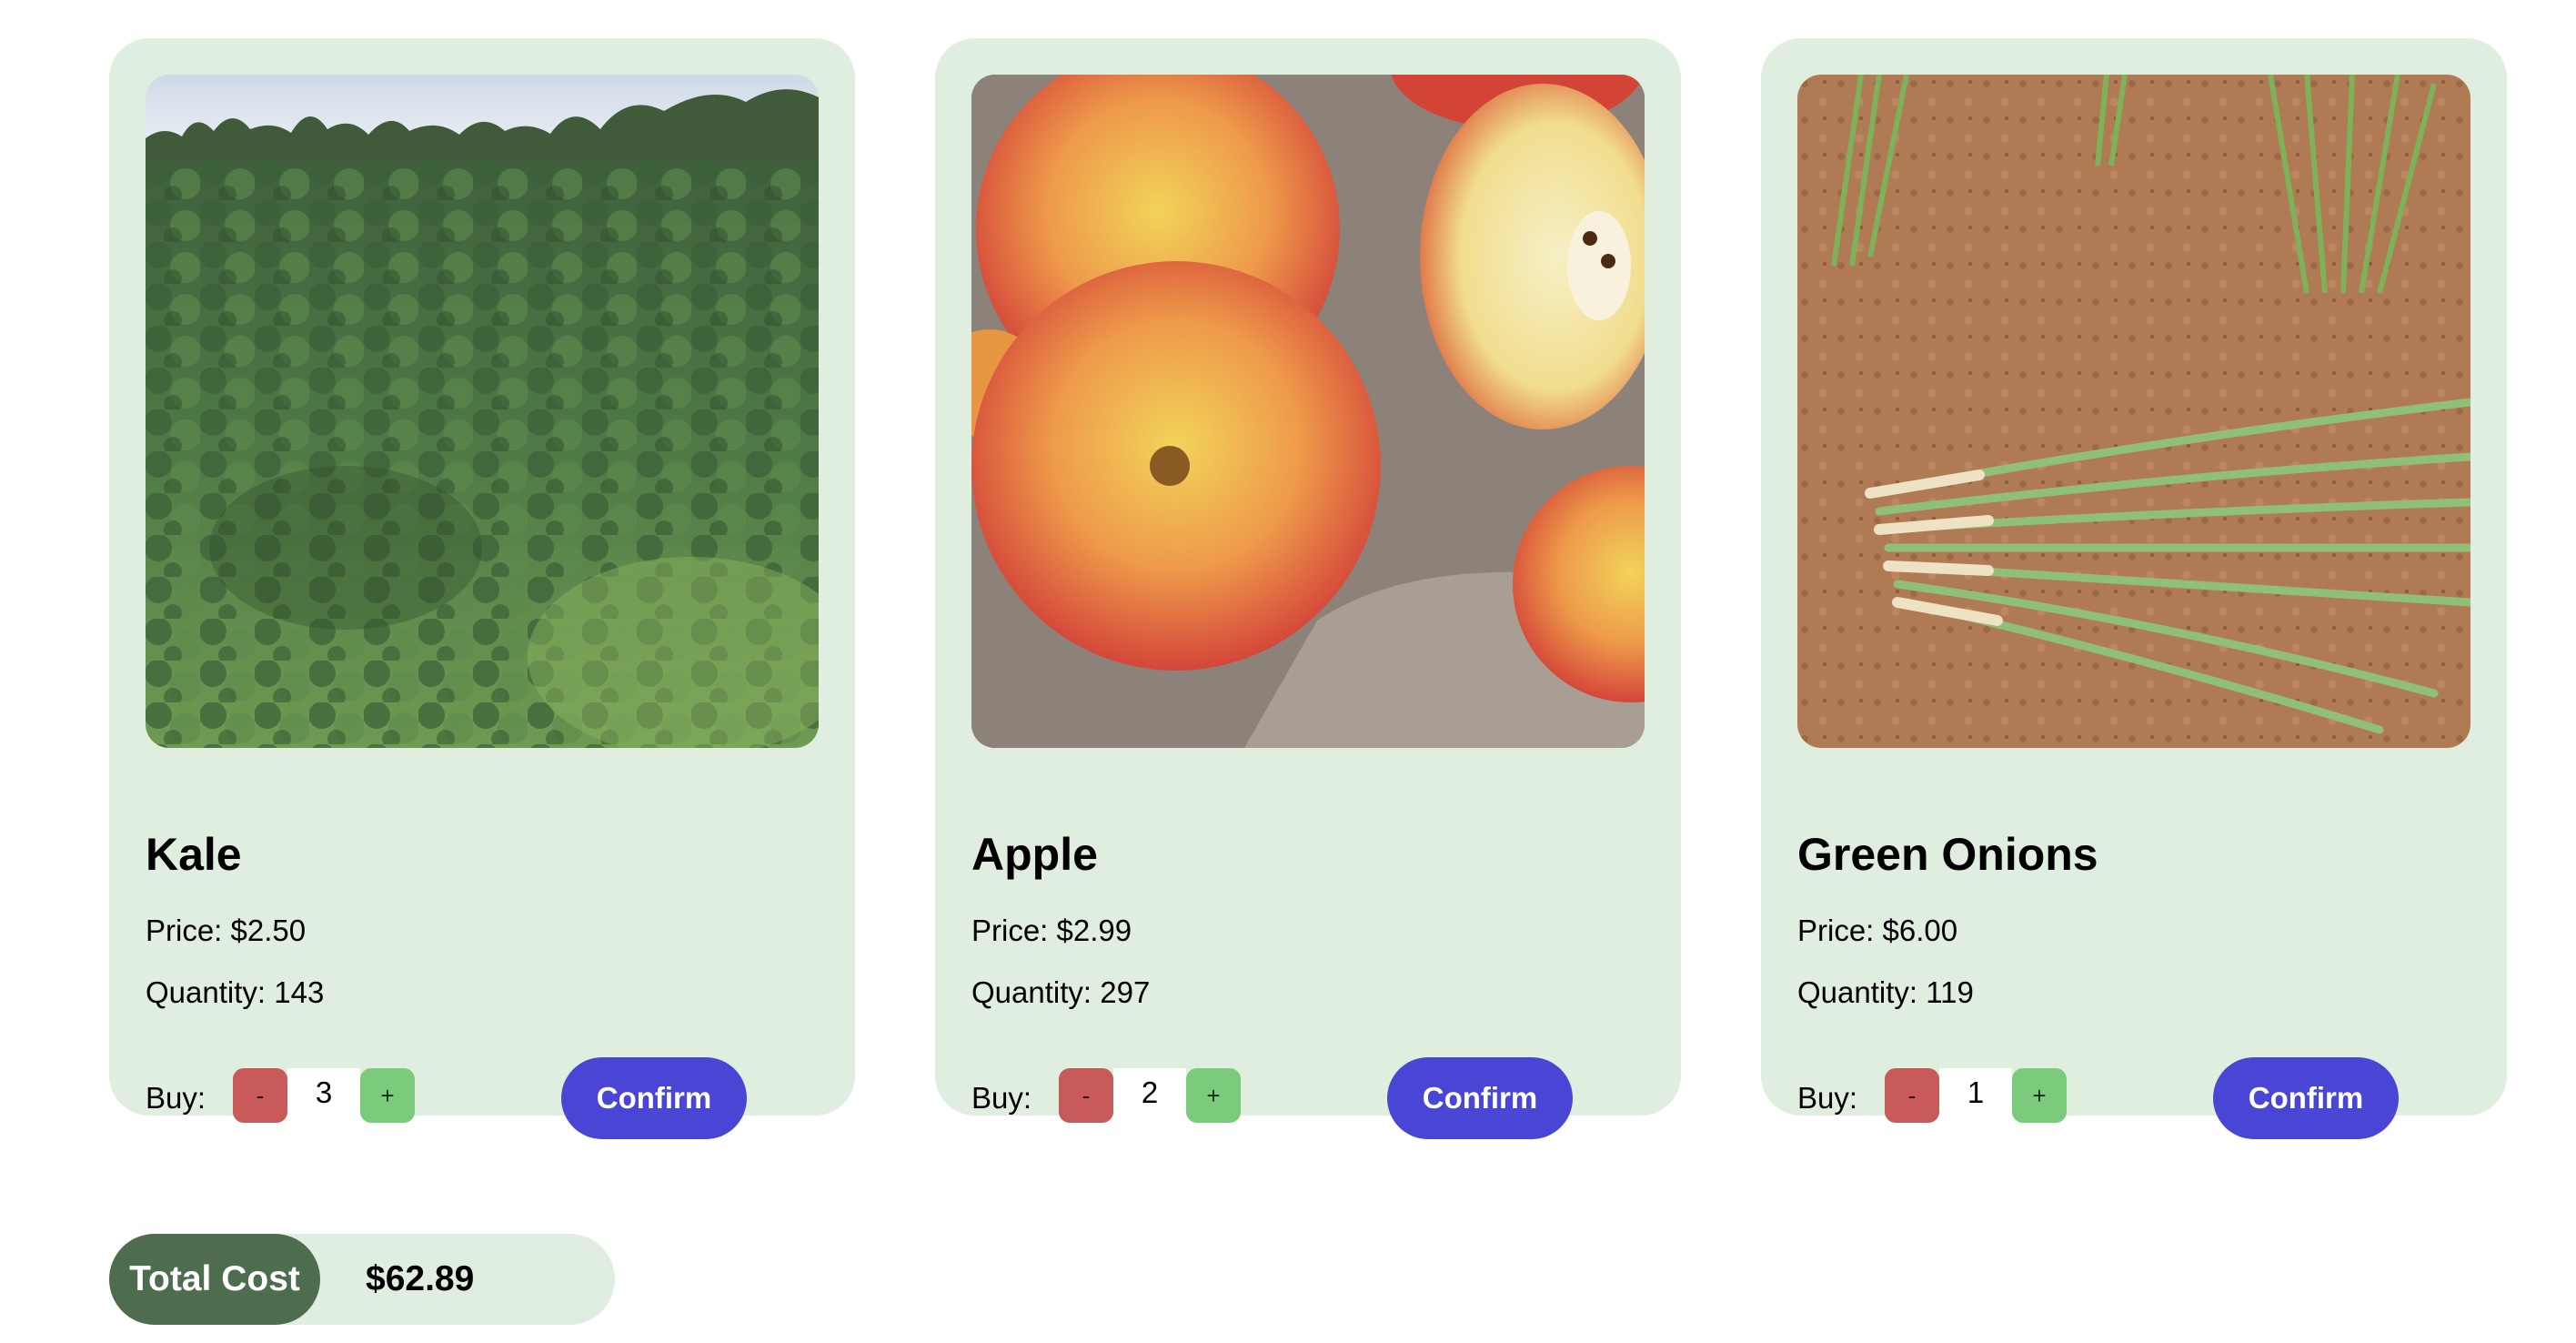 The height and width of the screenshot is (1343, 2576). I want to click on product-price: Price: $2.50, so click(226, 930).